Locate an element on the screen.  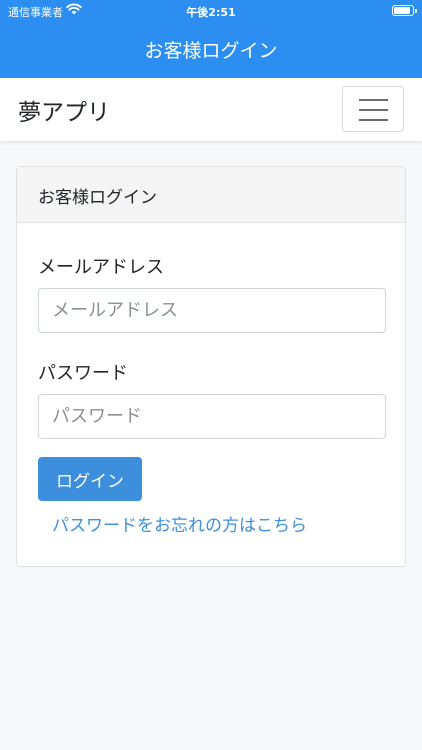
navbar: 夢アプリ is located at coordinates (211, 109).